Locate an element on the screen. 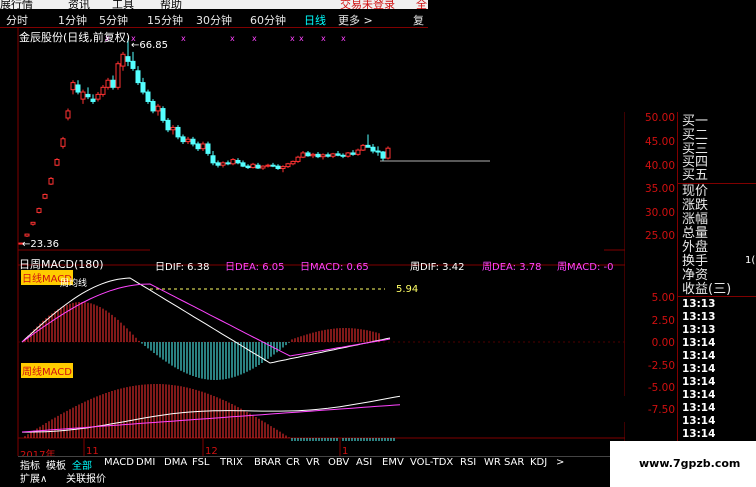  stat-change-label: 涨跌 is located at coordinates (695, 205).